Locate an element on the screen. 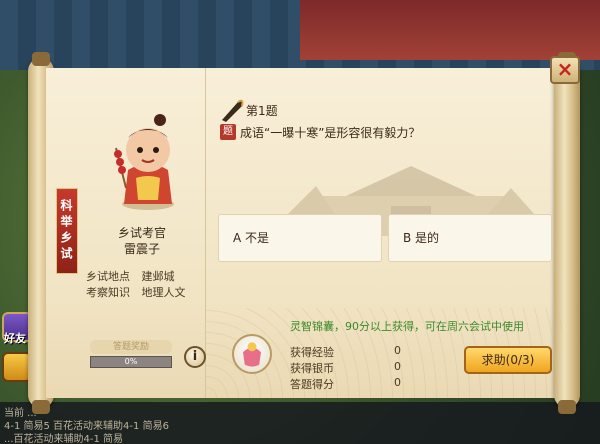 The height and width of the screenshot is (444, 600). chat-line: ...百花活动来辅助4-1 简易 is located at coordinates (64, 439).